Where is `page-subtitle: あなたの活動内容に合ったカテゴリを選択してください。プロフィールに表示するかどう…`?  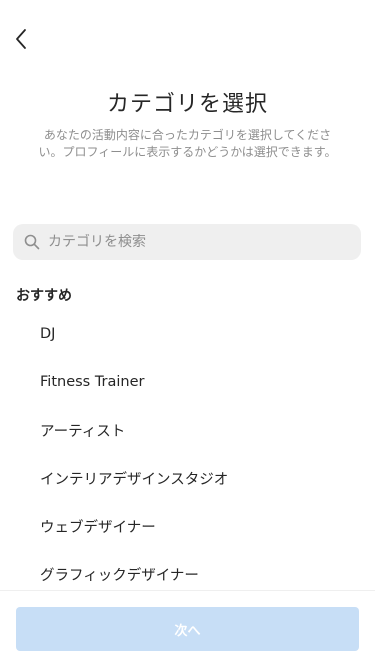 page-subtitle: あなたの活動内容に合ったカテゴリを選択してください。プロフィールに表示するかどう… is located at coordinates (187, 143).